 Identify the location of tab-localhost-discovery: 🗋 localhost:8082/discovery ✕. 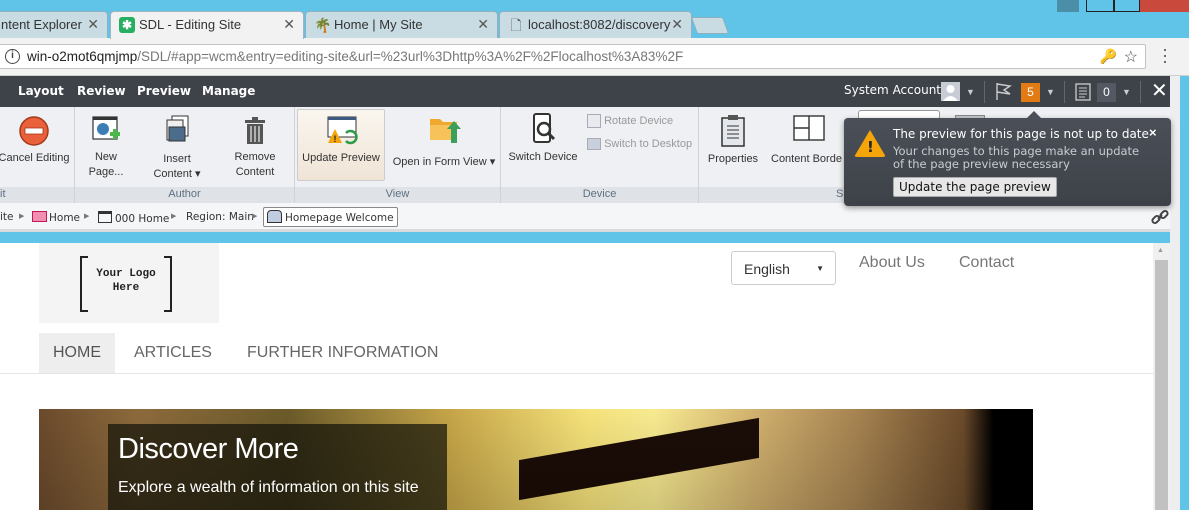
(595, 24).